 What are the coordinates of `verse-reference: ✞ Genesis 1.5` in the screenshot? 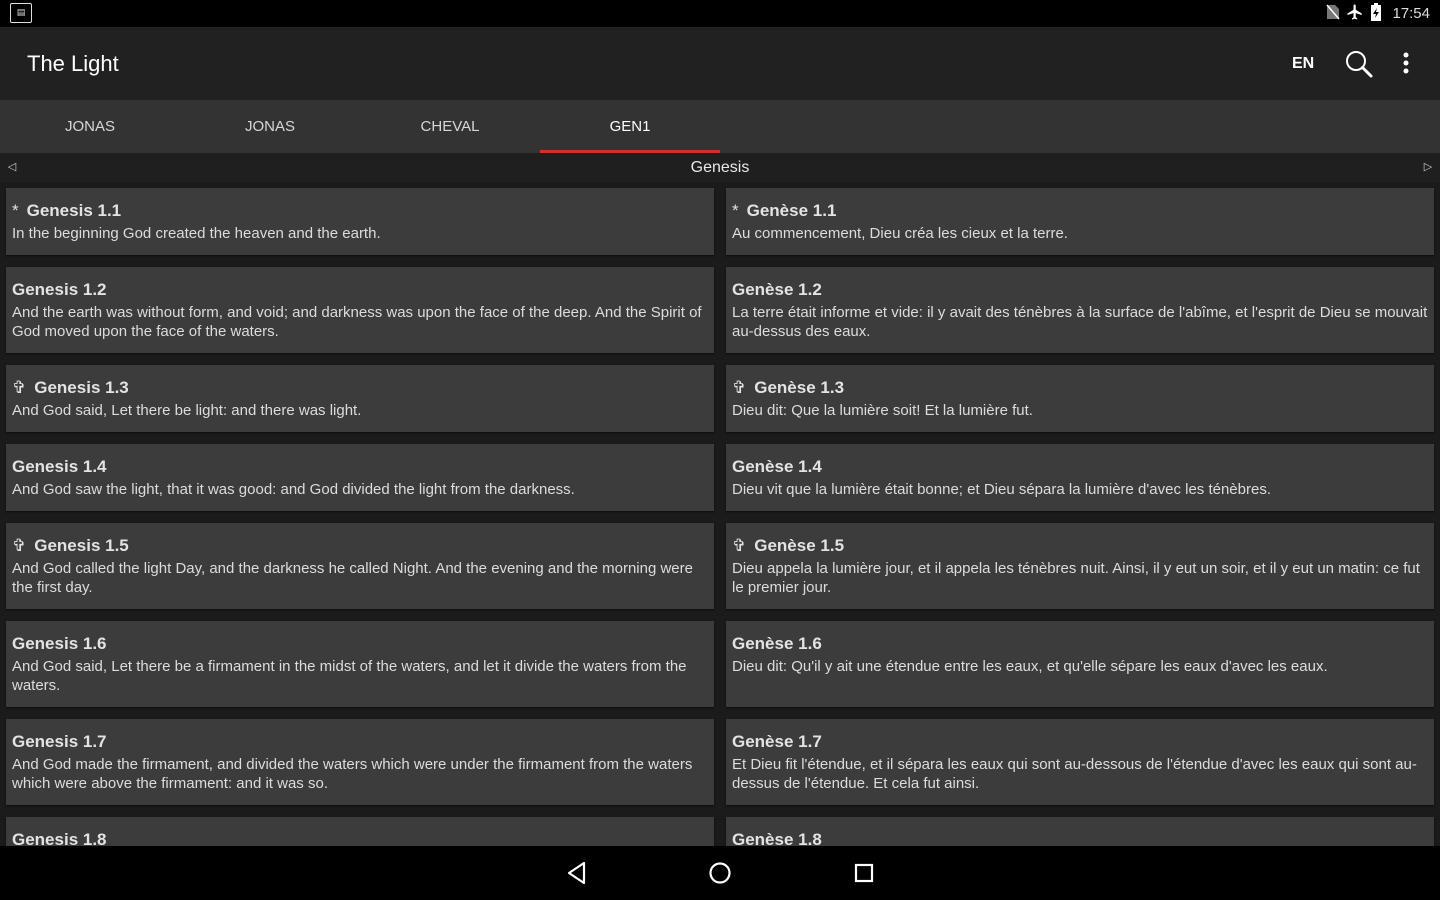 It's located at (70, 545).